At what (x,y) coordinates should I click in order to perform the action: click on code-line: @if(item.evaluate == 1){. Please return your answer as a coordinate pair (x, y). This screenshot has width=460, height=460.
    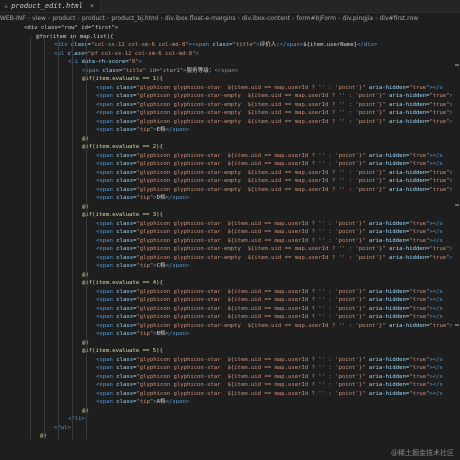
    Looking at the image, I should click on (122, 79).